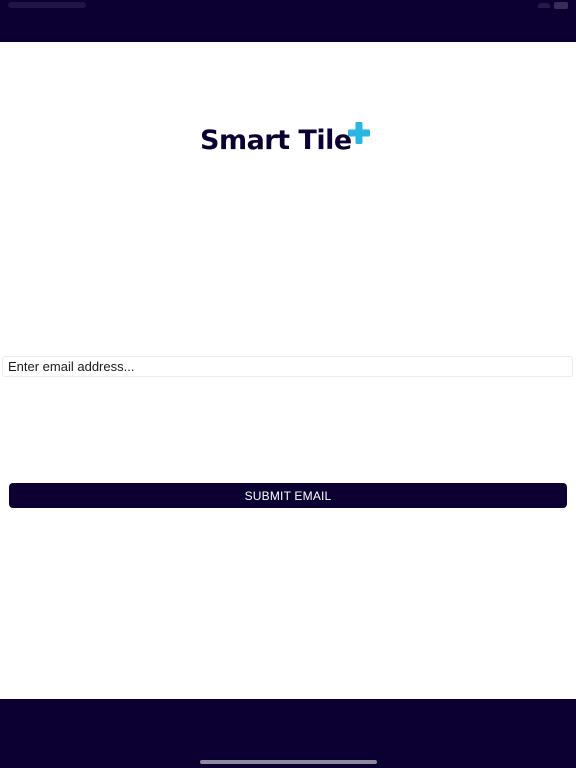  I want to click on wifi-icon, so click(544, 5).